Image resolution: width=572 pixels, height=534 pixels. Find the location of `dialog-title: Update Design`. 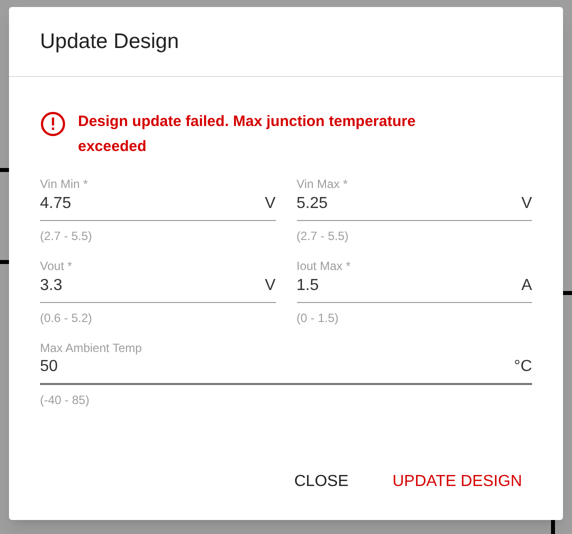

dialog-title: Update Design is located at coordinates (109, 41).